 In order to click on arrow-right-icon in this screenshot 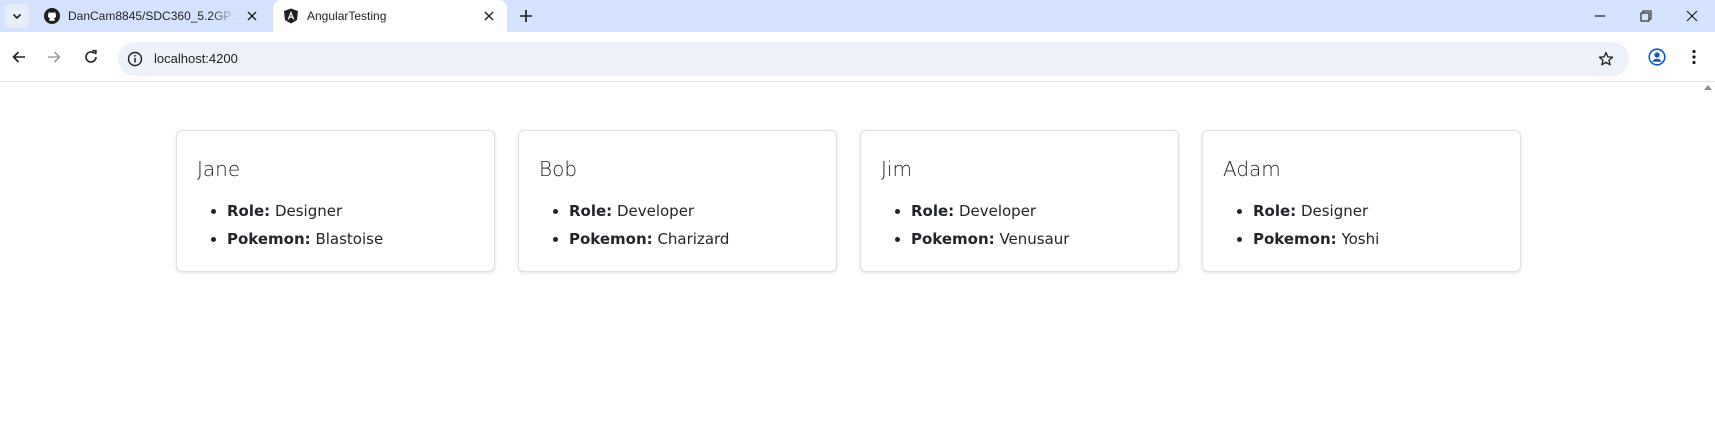, I will do `click(54, 57)`.